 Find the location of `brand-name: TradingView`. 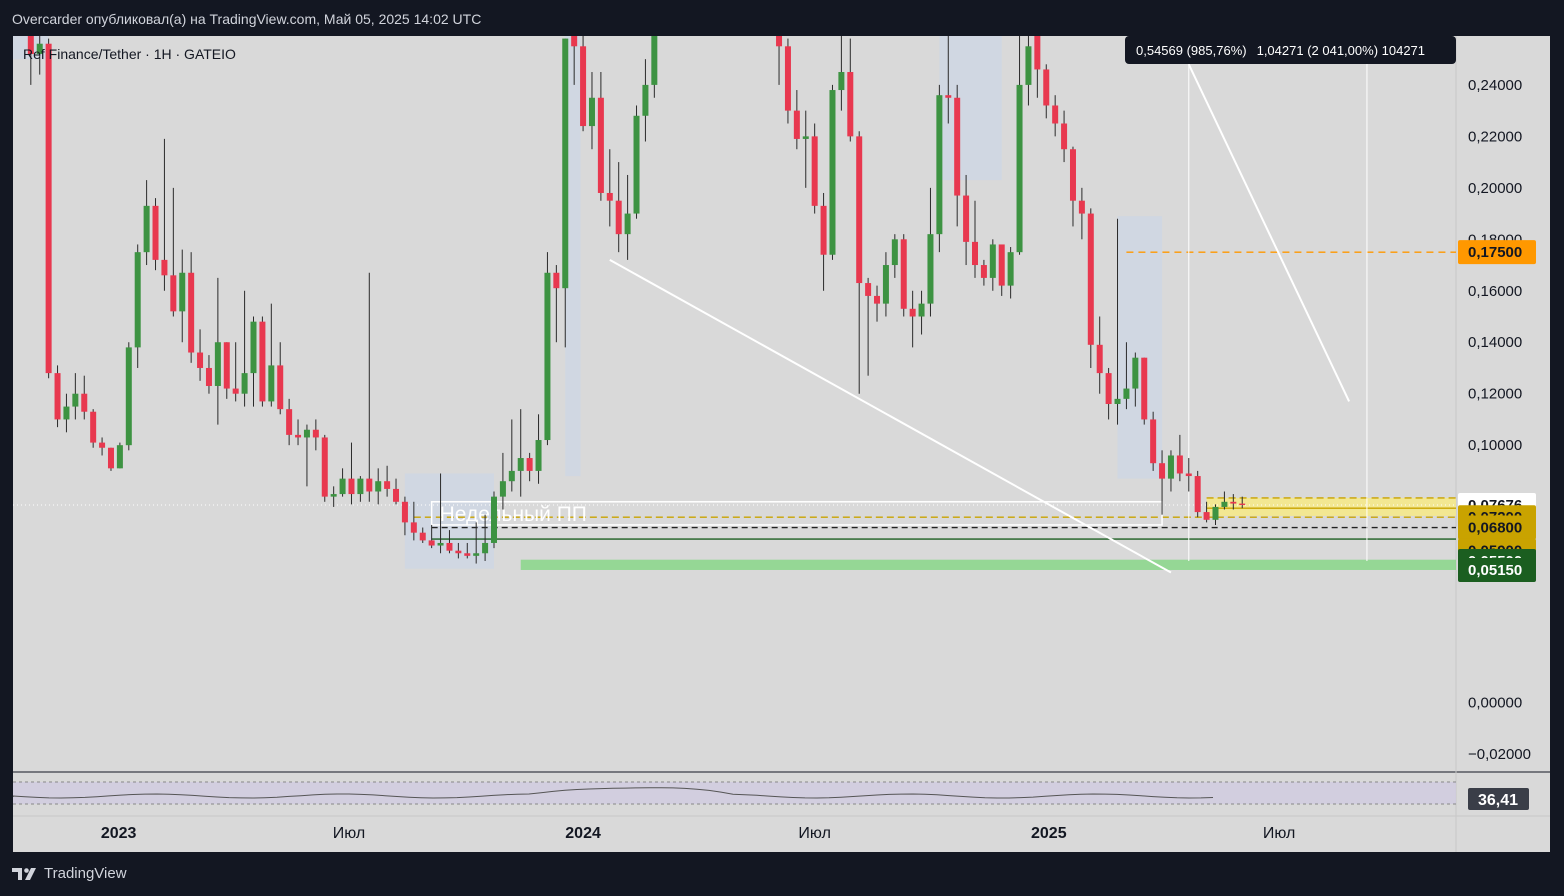

brand-name: TradingView is located at coordinates (85, 873).